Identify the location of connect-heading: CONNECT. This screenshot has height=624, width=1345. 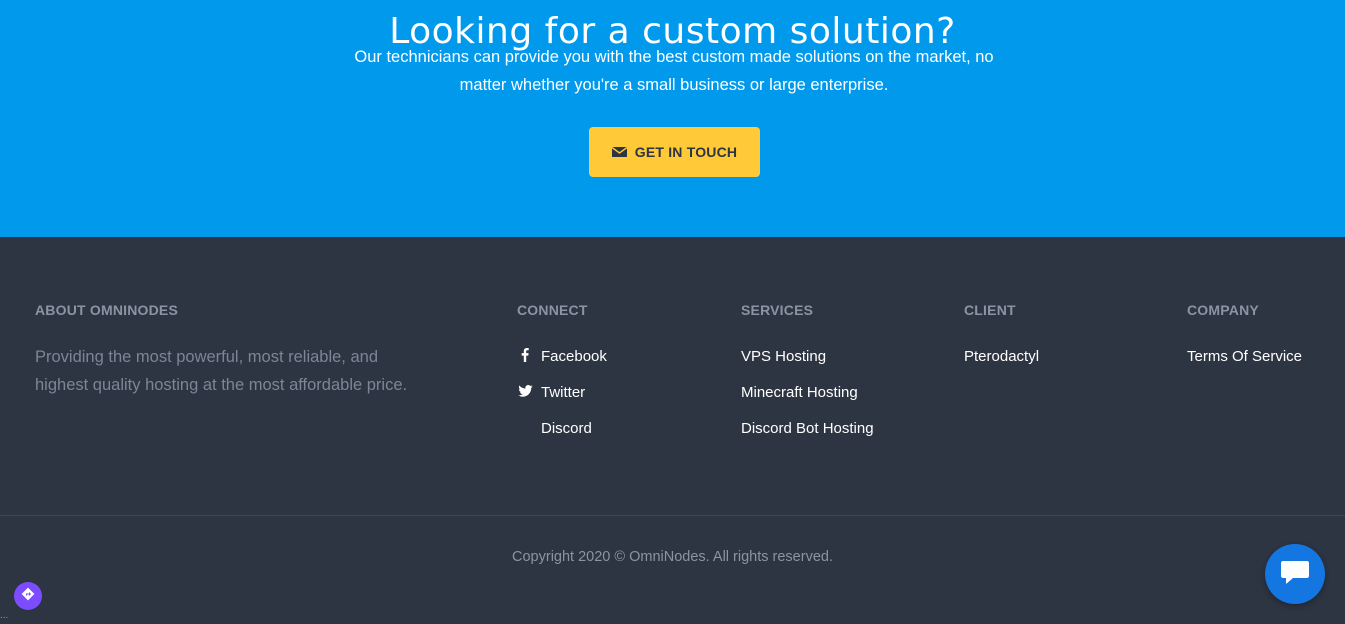
(552, 310).